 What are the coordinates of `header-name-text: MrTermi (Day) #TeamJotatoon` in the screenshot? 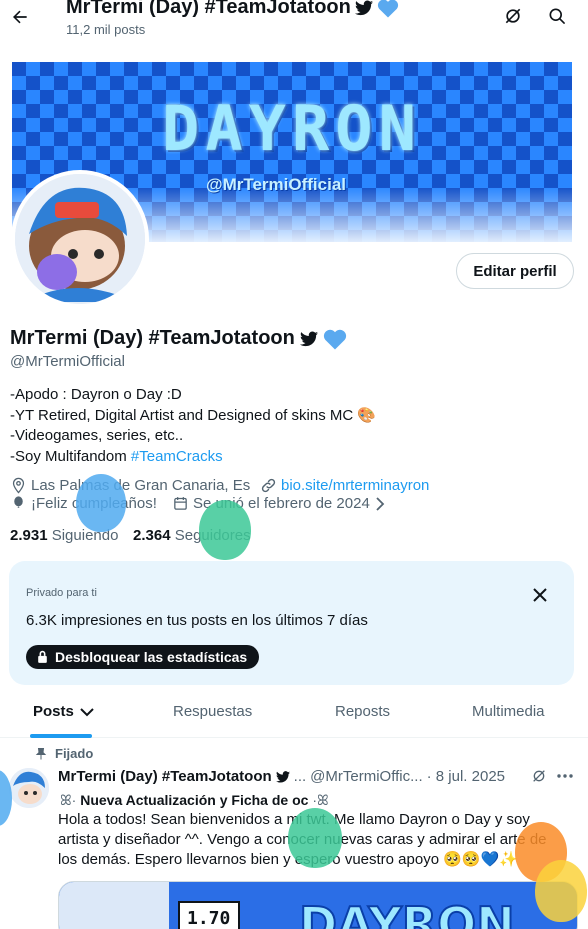 It's located at (208, 9).